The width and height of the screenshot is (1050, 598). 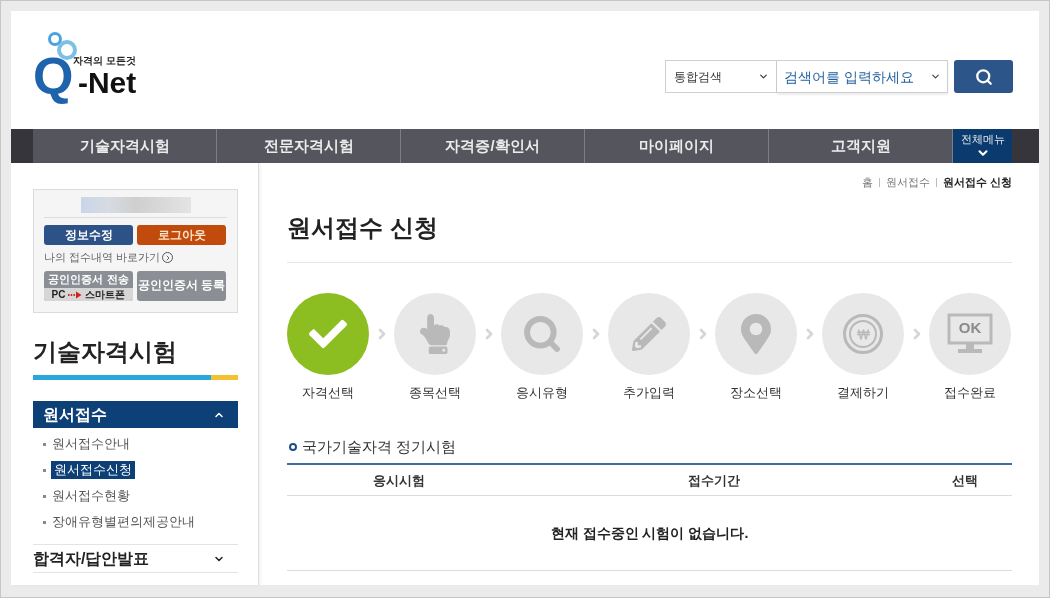 I want to click on breadcrumb-link: 원서접수, so click(x=907, y=182).